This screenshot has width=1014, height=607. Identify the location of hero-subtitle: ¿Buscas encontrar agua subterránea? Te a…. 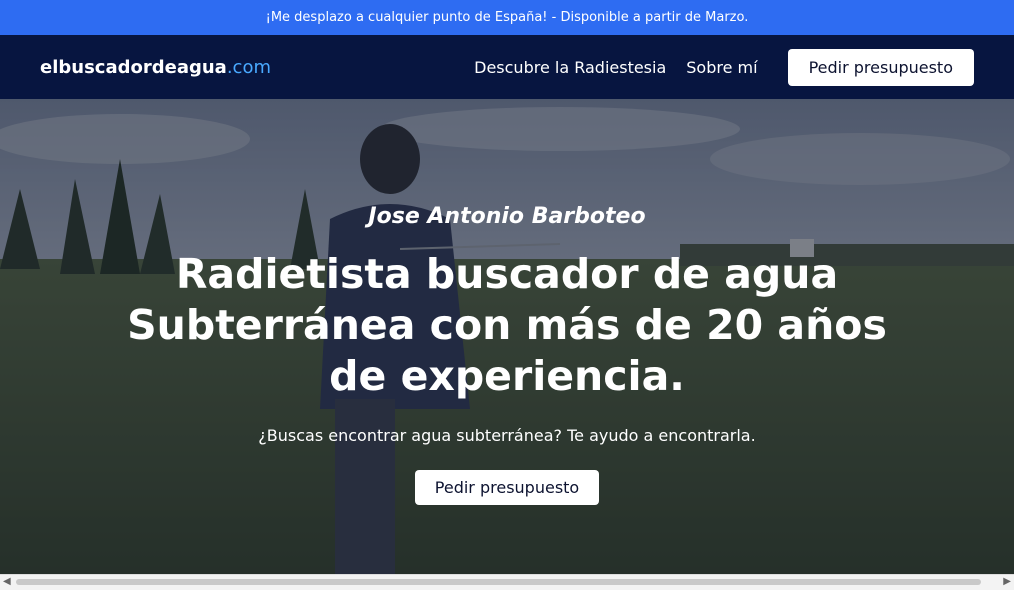
(507, 435).